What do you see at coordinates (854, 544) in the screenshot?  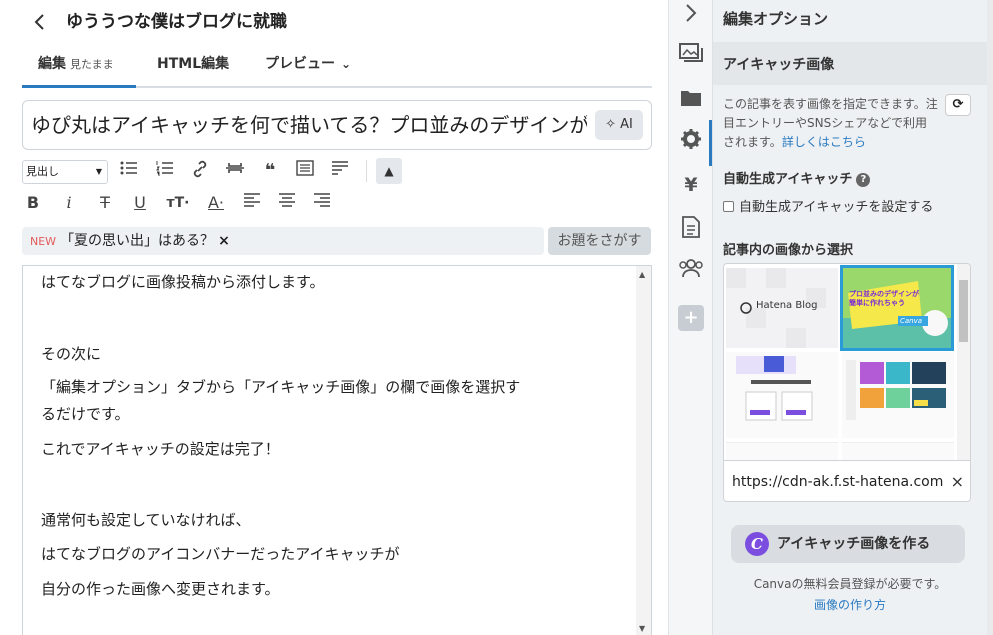 I see `create-eyecatch-label: アイキャッチ画像を作る` at bounding box center [854, 544].